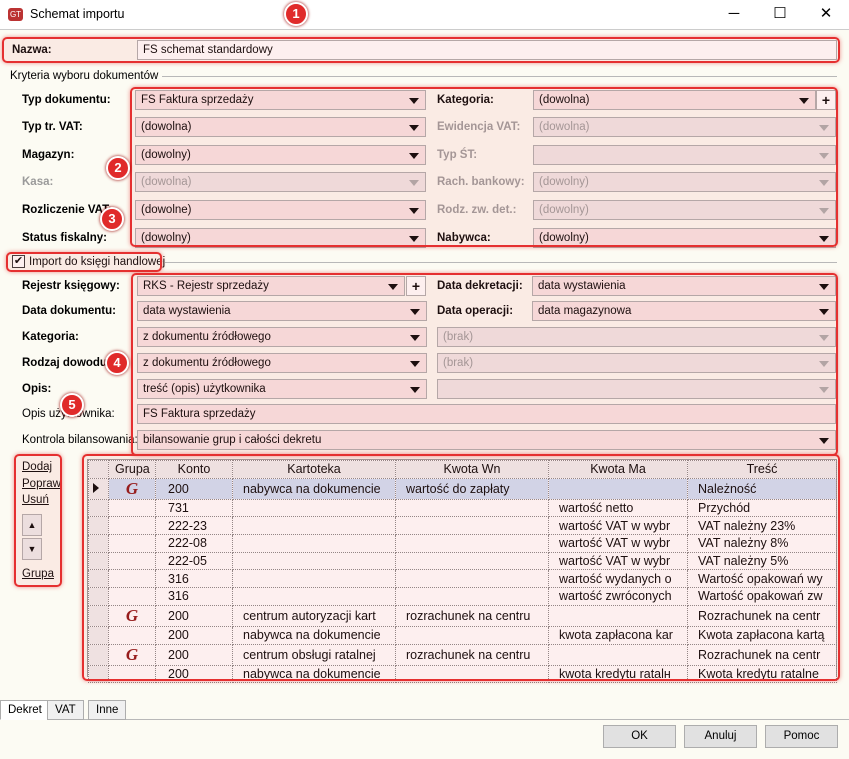 Image resolution: width=849 pixels, height=759 pixels. I want to click on cell-konto: 200, so click(194, 488).